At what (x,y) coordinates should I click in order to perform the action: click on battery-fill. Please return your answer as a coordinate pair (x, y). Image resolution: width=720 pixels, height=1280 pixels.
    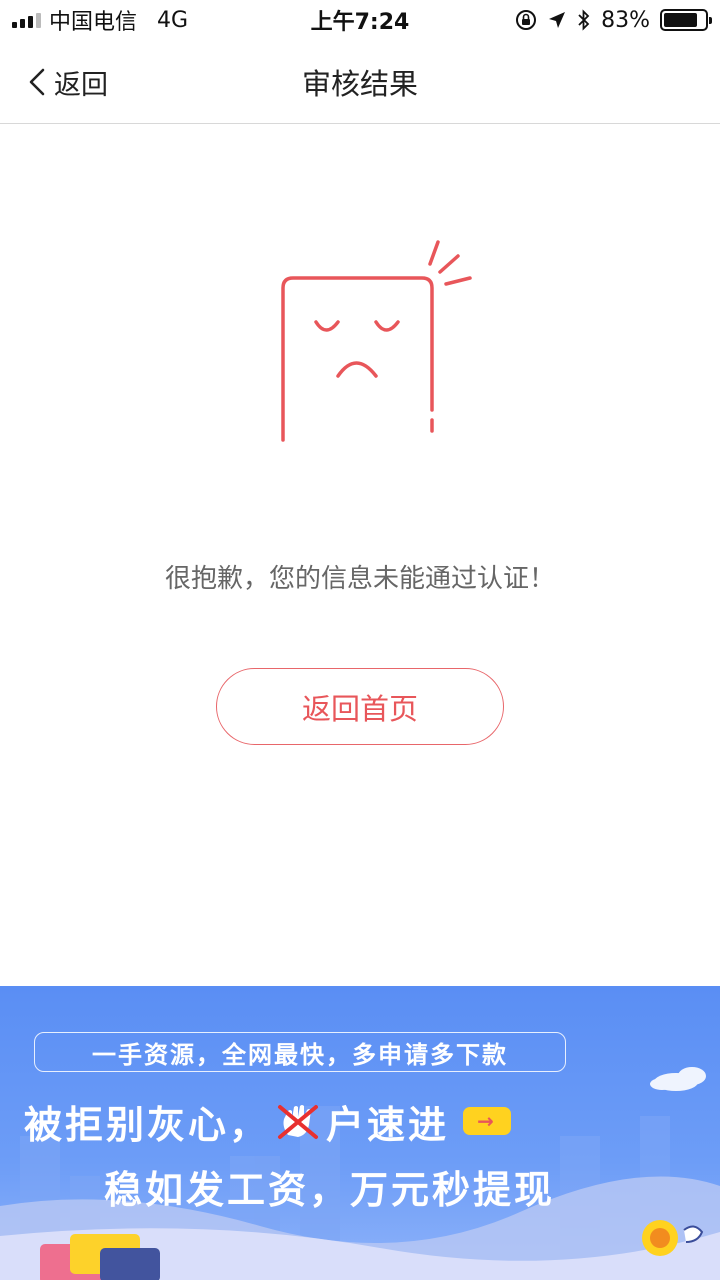
    Looking at the image, I should click on (681, 20).